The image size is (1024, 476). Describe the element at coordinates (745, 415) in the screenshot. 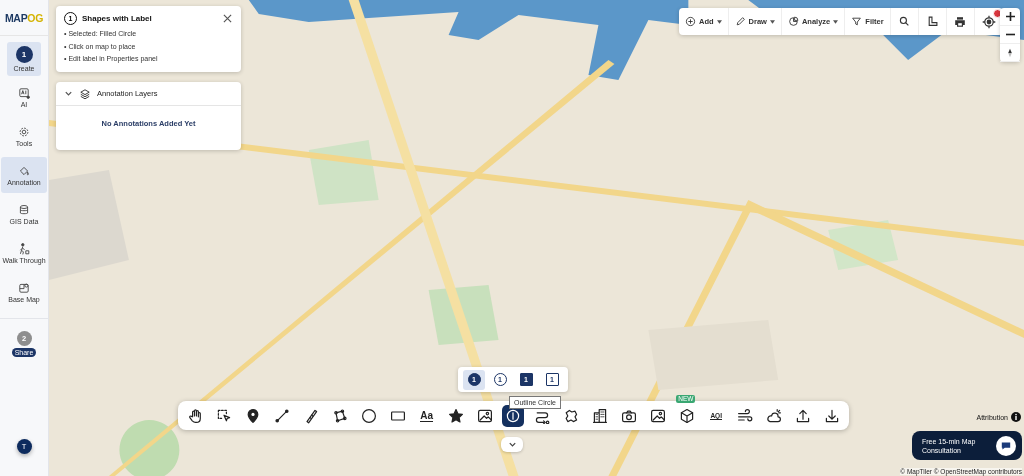

I see `wind-icon` at that location.